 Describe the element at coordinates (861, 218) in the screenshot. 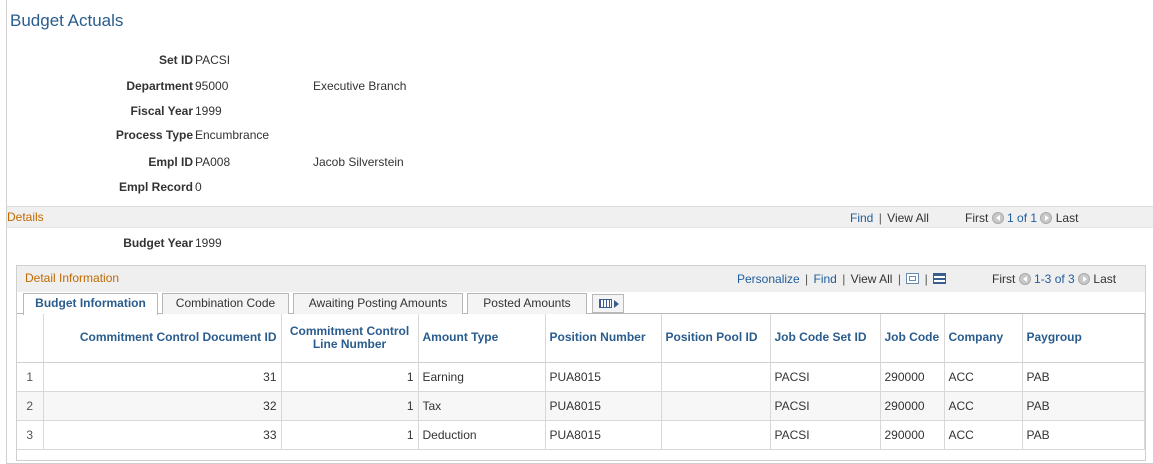

I see `details-find-link: Find` at that location.